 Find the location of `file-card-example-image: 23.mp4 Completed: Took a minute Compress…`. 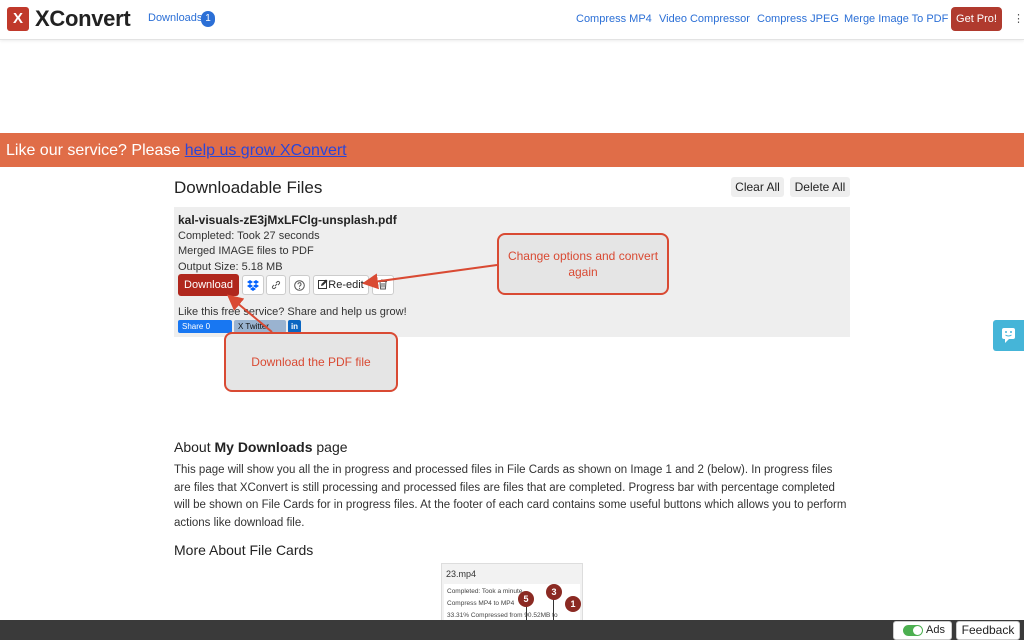

file-card-example-image: 23.mp4 Completed: Took a minute Compress… is located at coordinates (512, 594).